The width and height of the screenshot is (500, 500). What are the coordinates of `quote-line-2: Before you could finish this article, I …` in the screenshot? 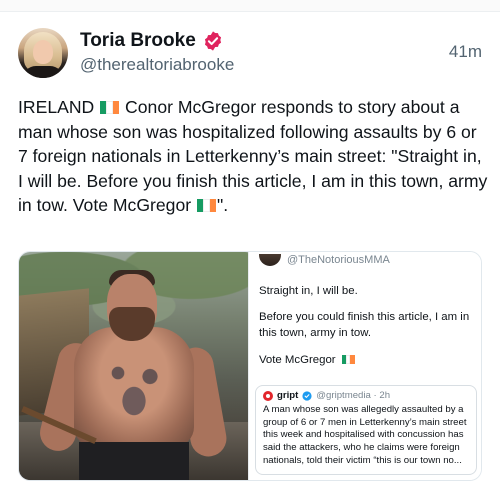 It's located at (364, 325).